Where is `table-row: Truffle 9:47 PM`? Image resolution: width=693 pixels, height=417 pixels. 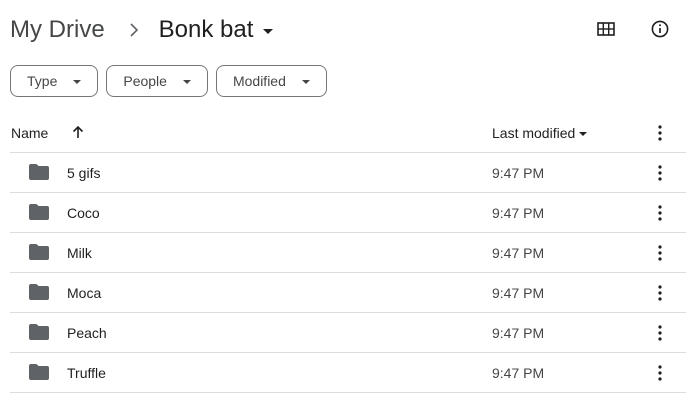 table-row: Truffle 9:47 PM is located at coordinates (348, 373).